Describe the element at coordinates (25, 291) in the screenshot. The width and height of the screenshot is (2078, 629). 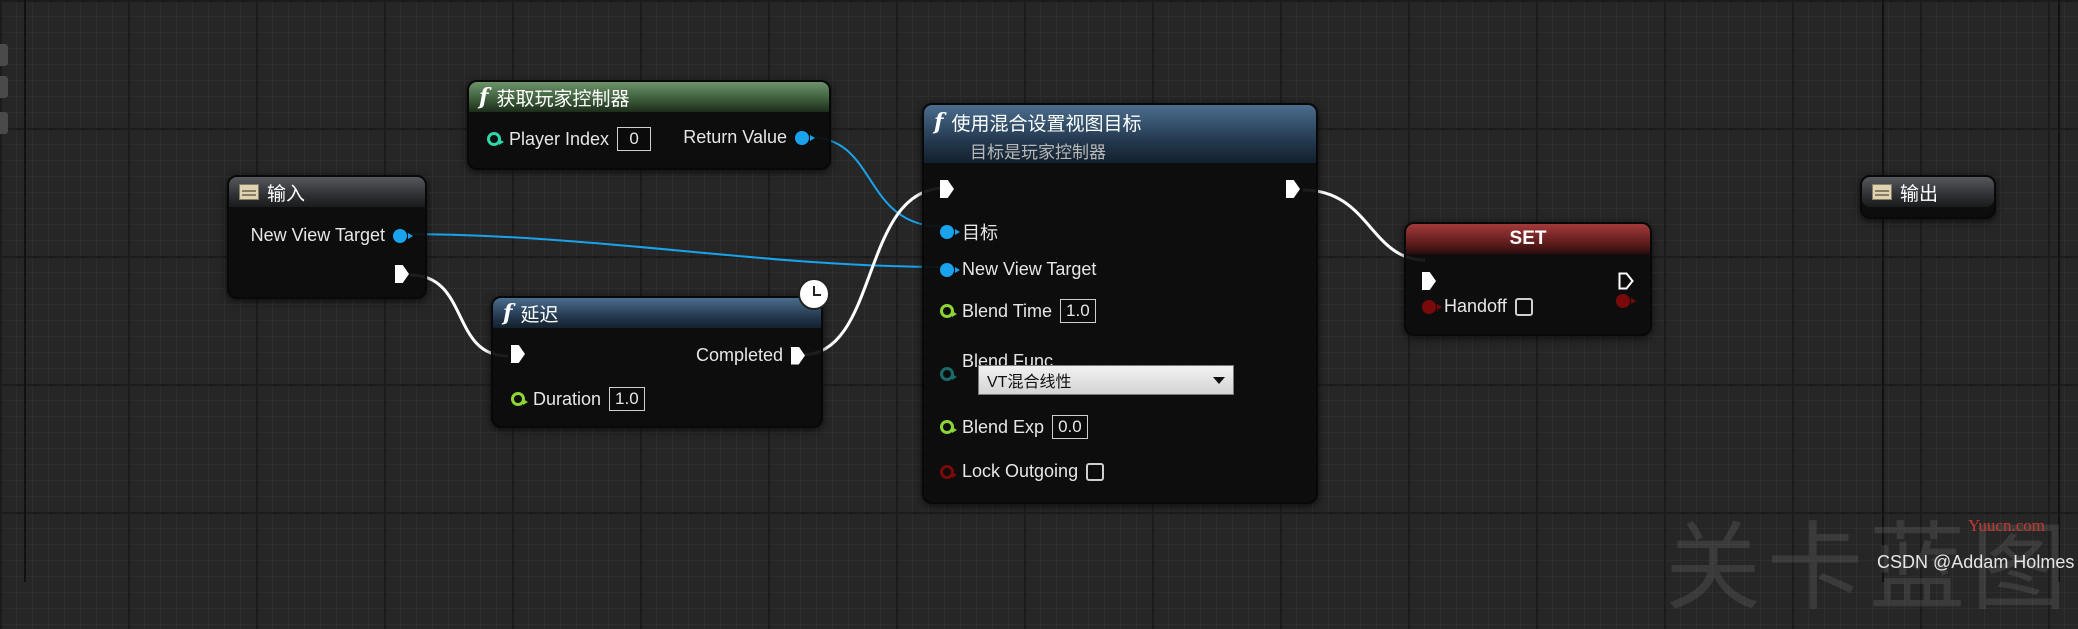
I see `graph-divider` at that location.